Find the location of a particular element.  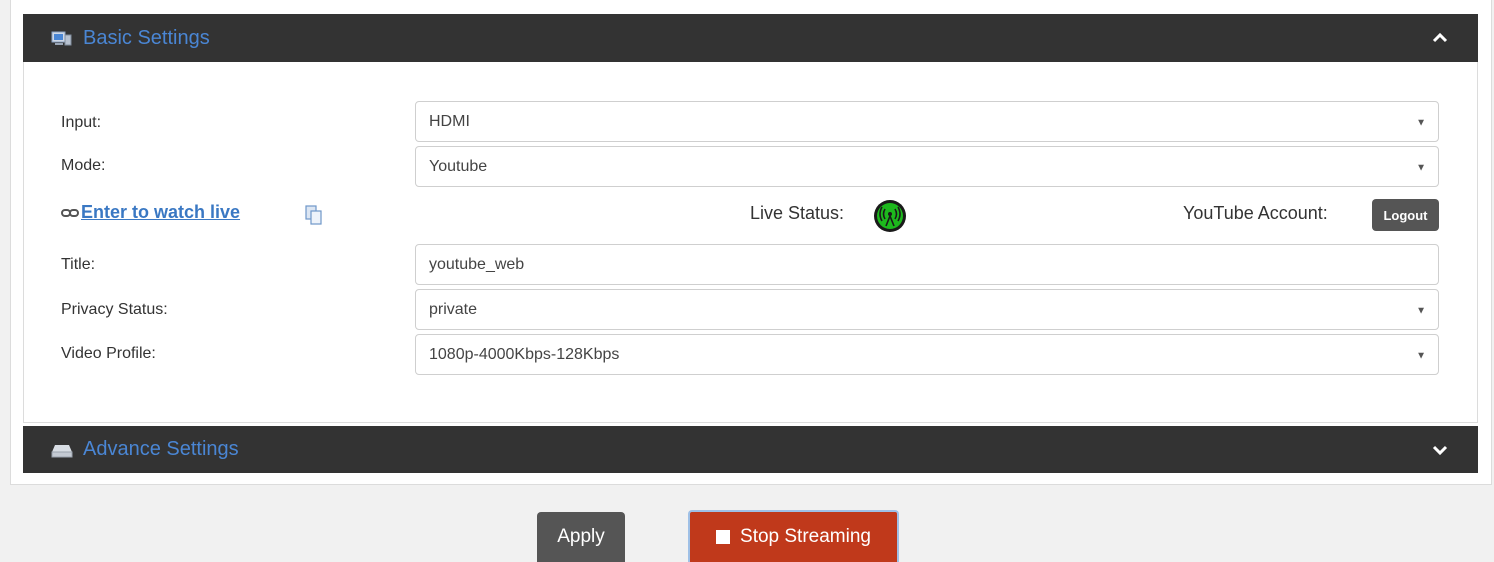

privacy-status-label: Privacy Status: is located at coordinates (114, 309).